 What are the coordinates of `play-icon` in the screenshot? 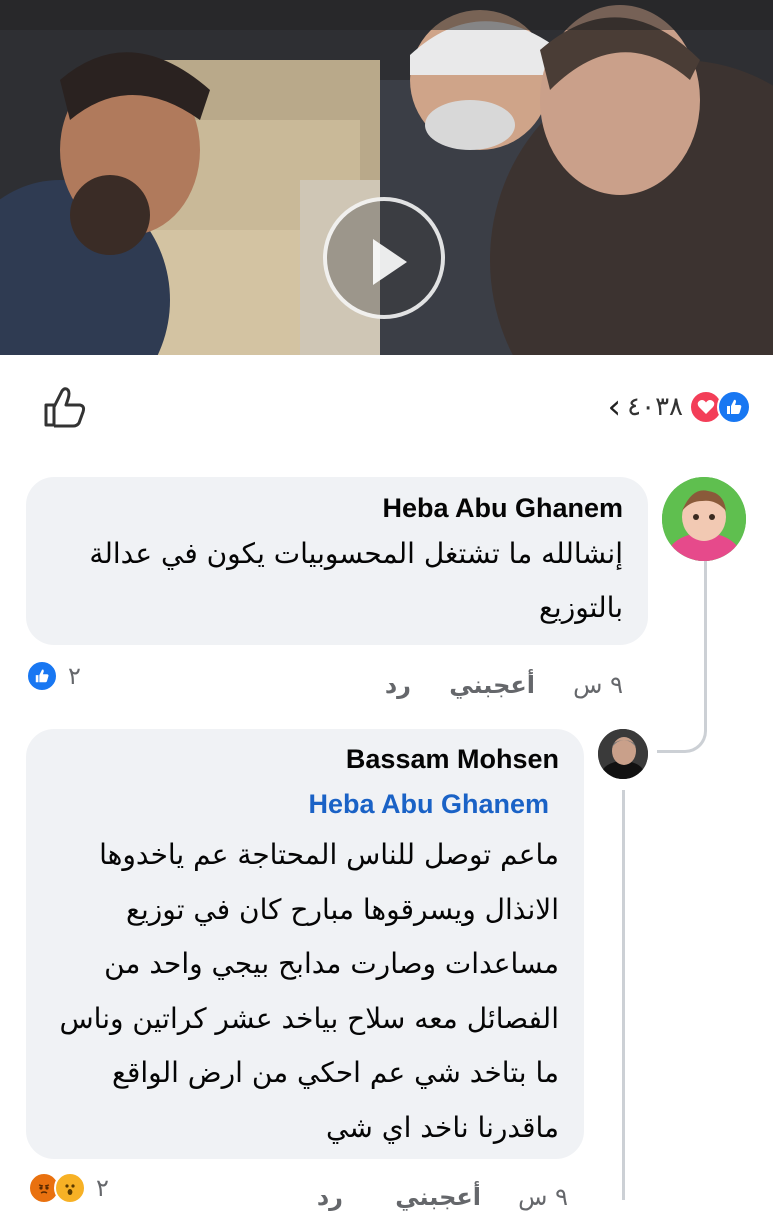 It's located at (390, 262).